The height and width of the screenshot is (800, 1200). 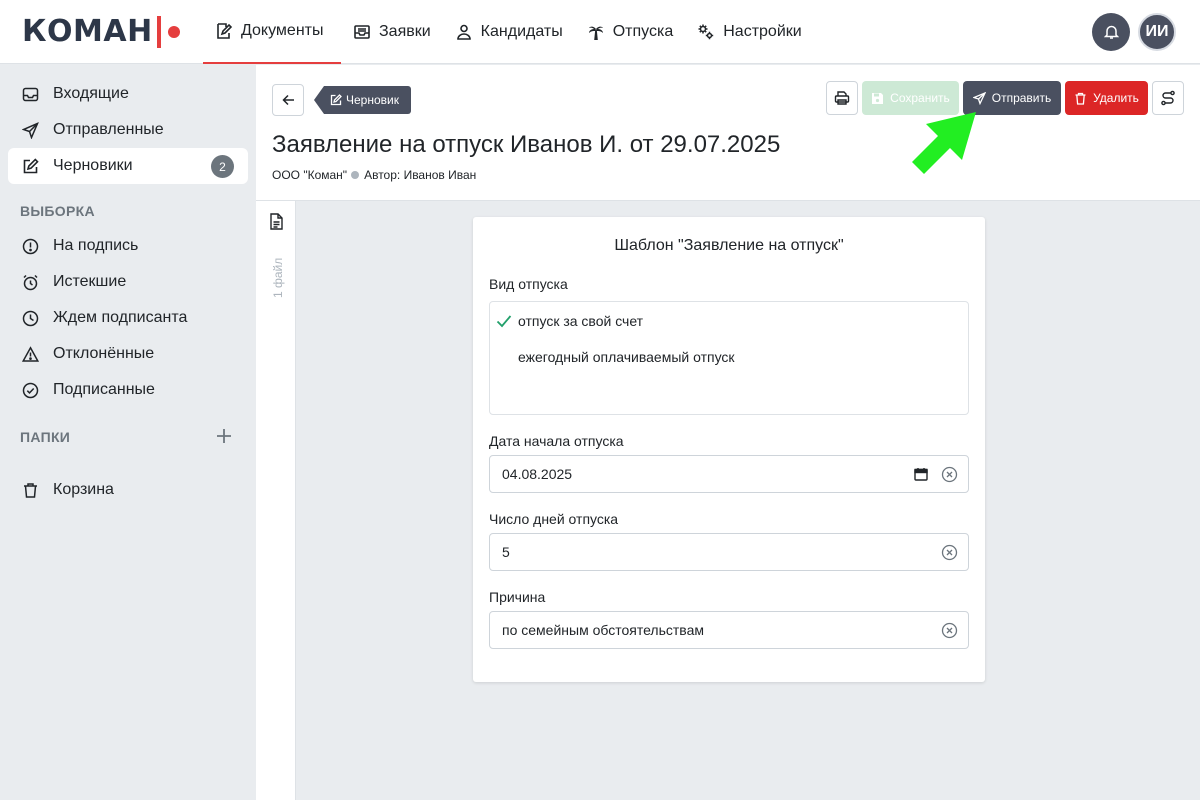 I want to click on sidebar-item-drafts: Черновики 2, so click(x=128, y=166).